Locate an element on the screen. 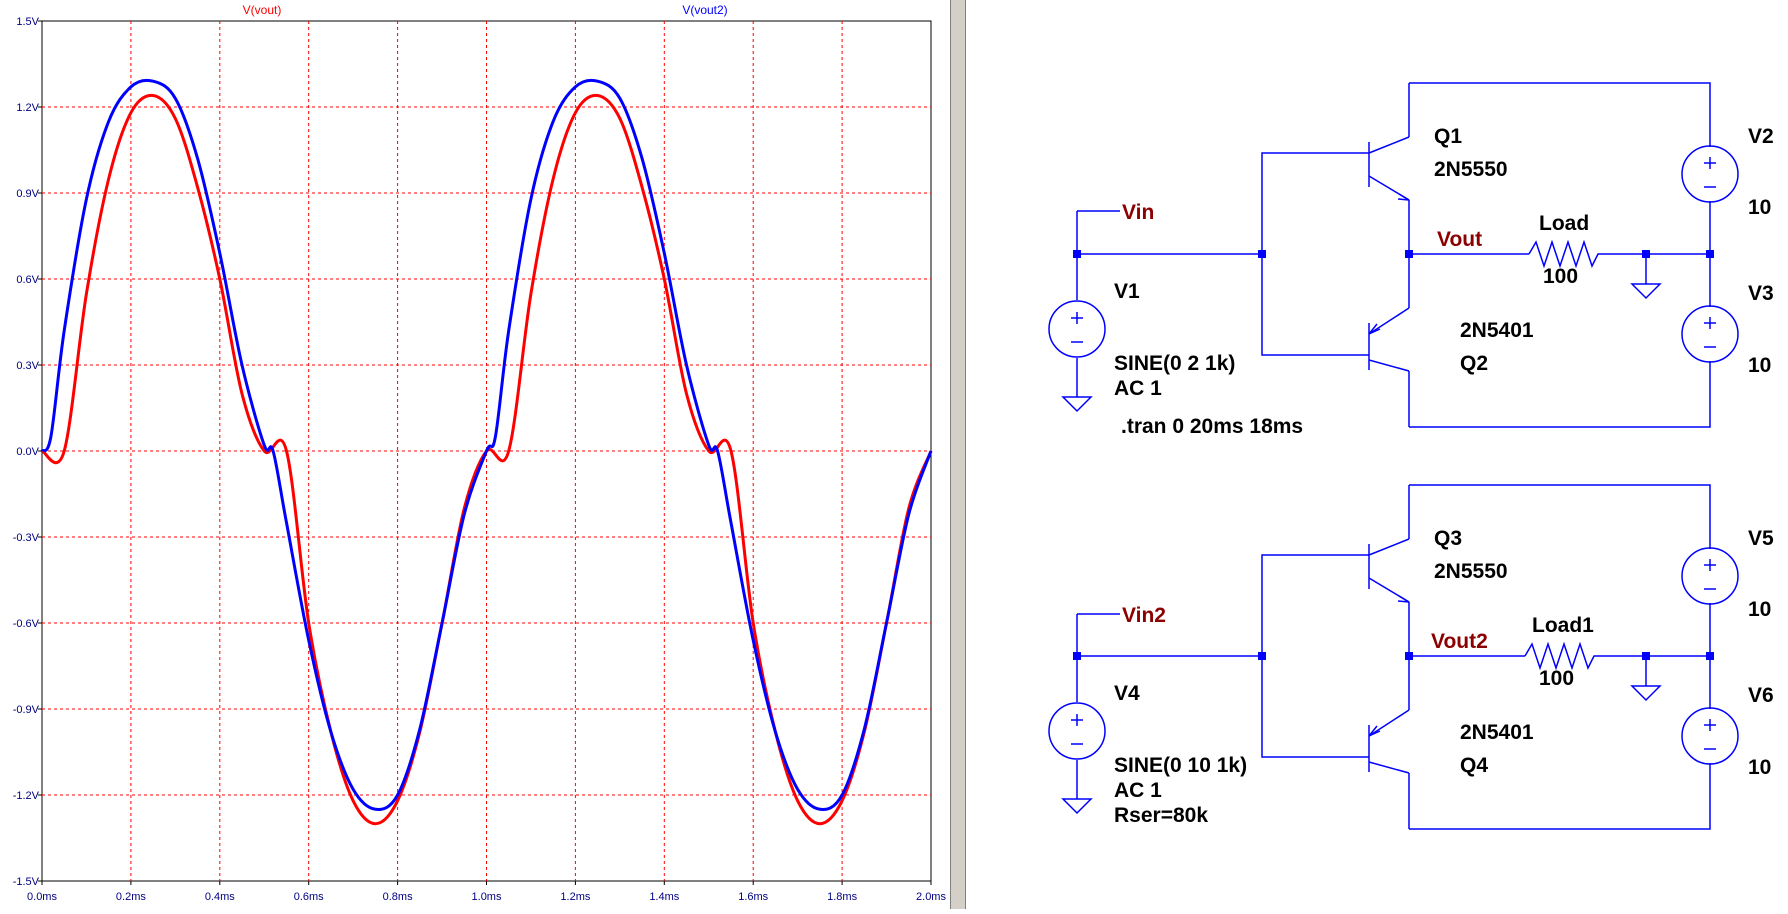 The width and height of the screenshot is (1788, 914). circuit-2-wires is located at coordinates (1393, 657).